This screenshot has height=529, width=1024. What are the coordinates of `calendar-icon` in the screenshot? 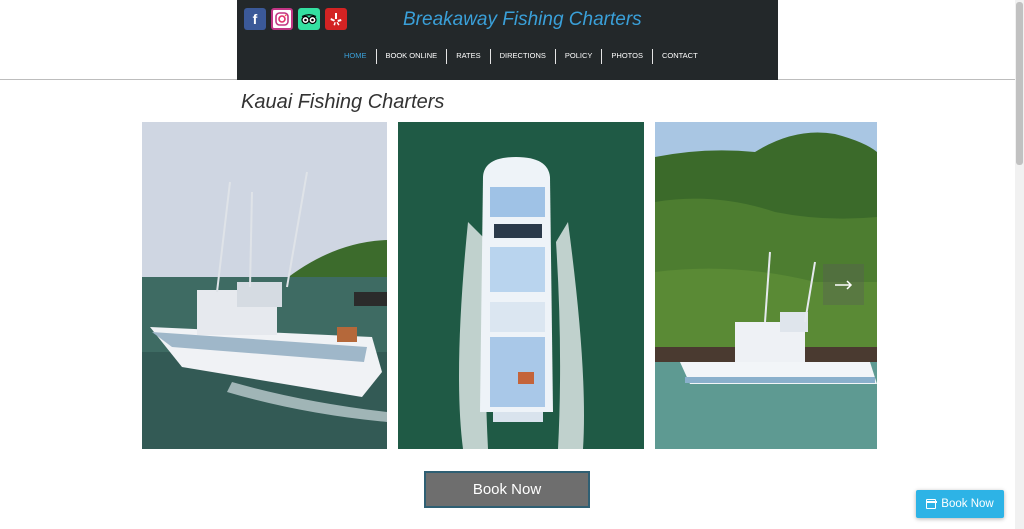 It's located at (931, 504).